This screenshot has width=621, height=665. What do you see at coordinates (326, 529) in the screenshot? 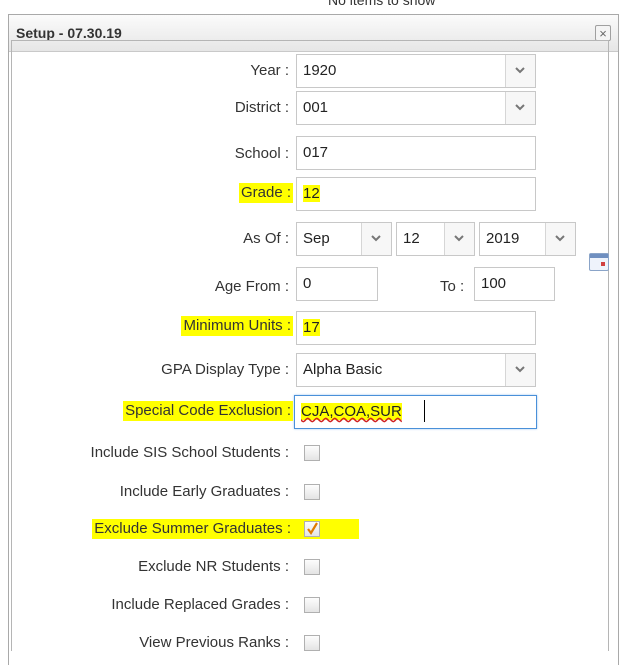
I see `highlight-mark` at bounding box center [326, 529].